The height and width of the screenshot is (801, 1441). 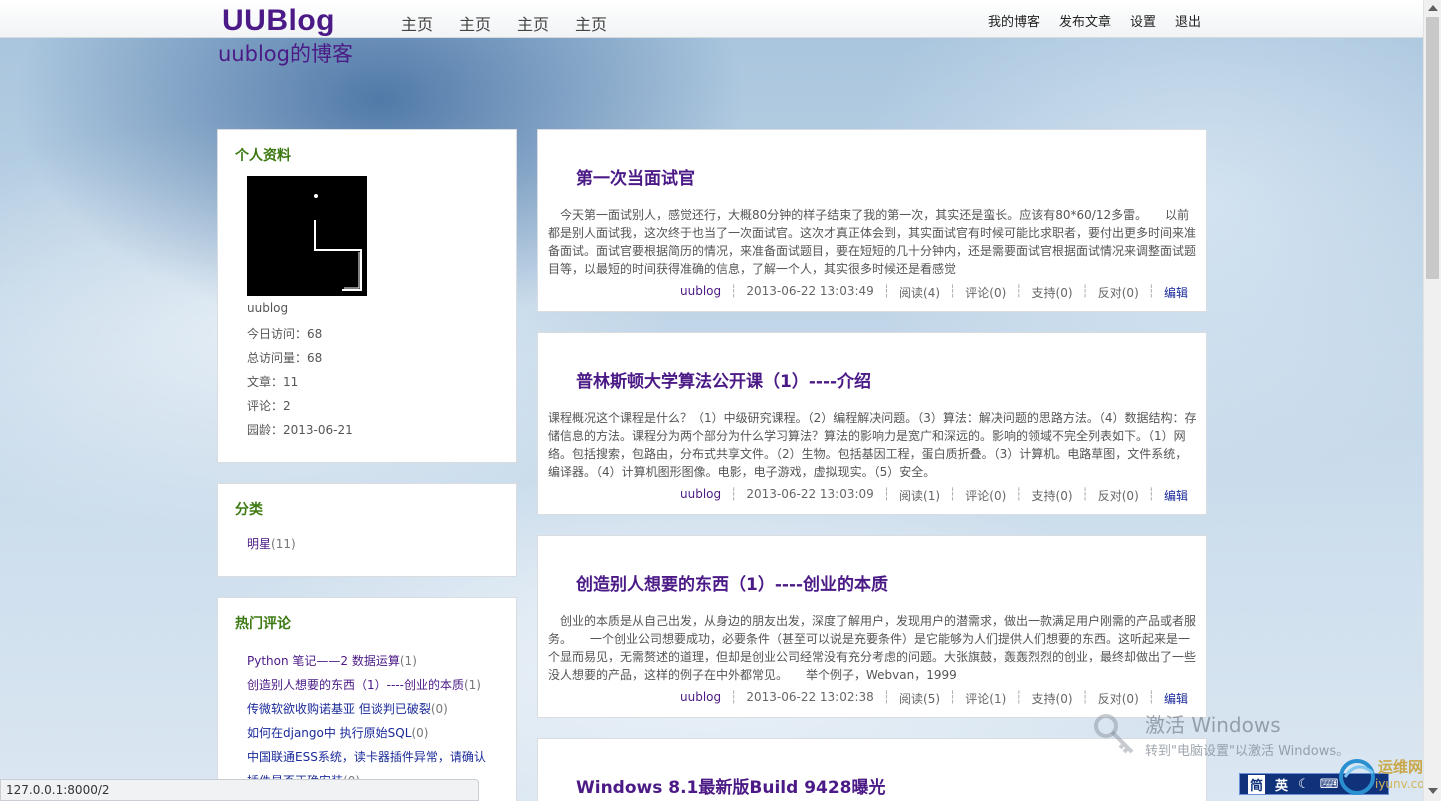 What do you see at coordinates (273, 382) in the screenshot?
I see `article-count: 文章：11` at bounding box center [273, 382].